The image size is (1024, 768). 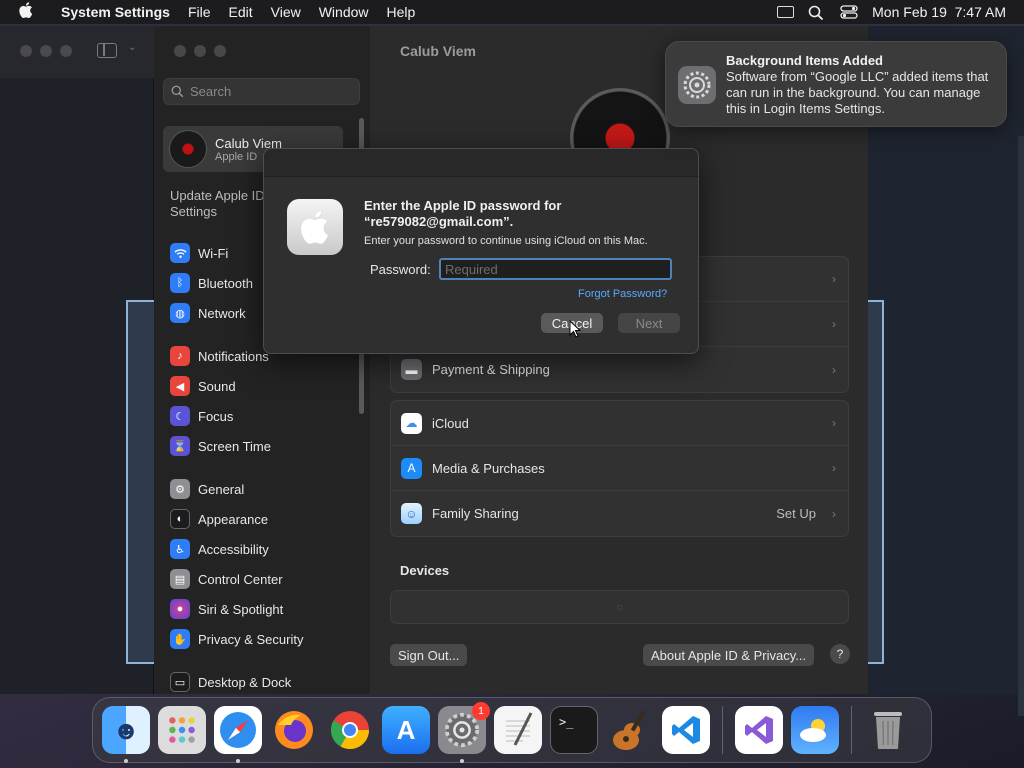 I want to click on sidebar-item-desktop-dock: ▭ Desktop & Dock, so click(x=265, y=680).